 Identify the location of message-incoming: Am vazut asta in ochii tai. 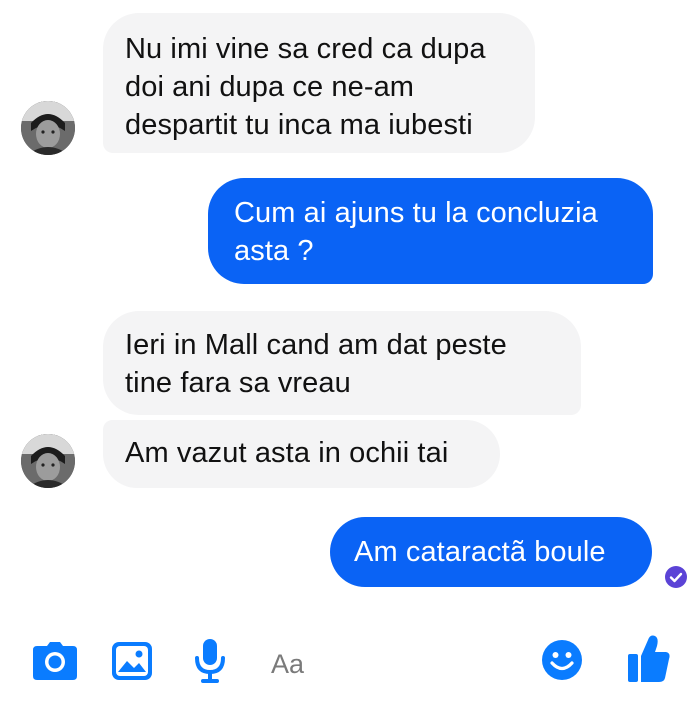
(301, 454).